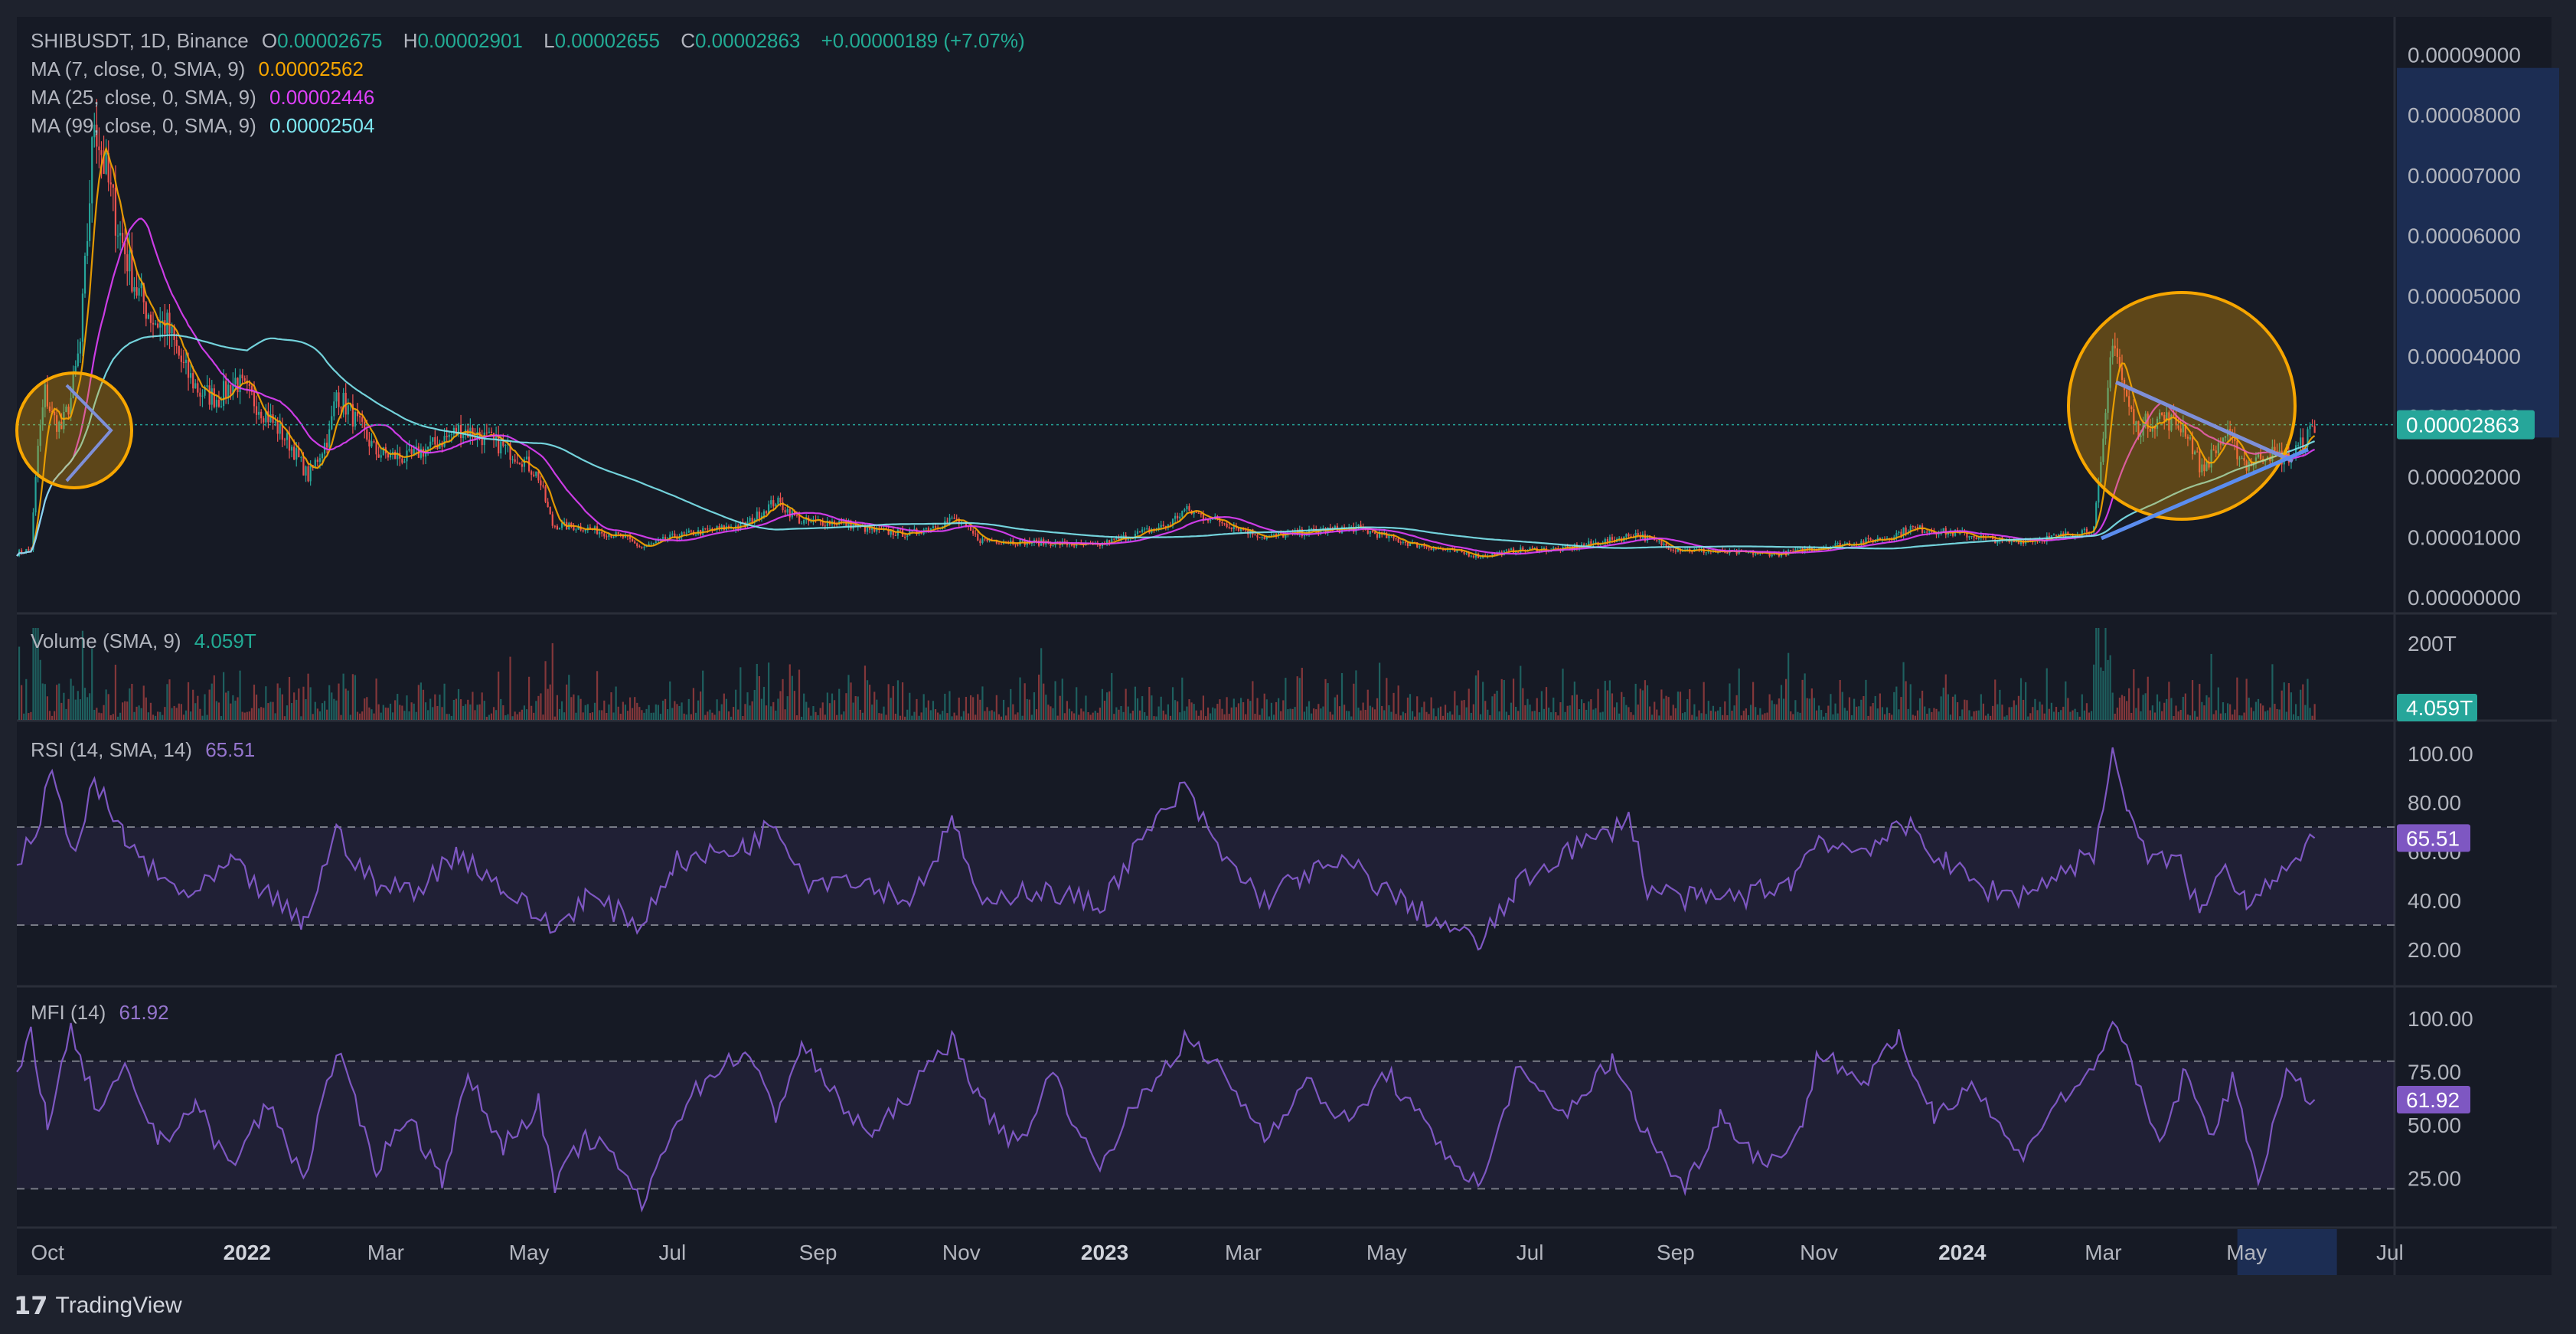 This screenshot has width=2576, height=1334. I want to click on ma7-legend: MA (7, close, 0, SMA, 9) 0.00002562, so click(201, 69).